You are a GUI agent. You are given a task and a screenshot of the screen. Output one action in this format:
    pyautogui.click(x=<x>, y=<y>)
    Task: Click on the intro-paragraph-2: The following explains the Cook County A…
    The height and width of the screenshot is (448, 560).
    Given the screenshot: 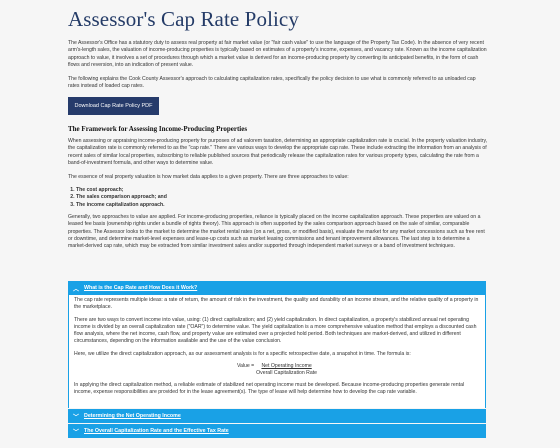 What is the action you would take?
    pyautogui.click(x=272, y=83)
    